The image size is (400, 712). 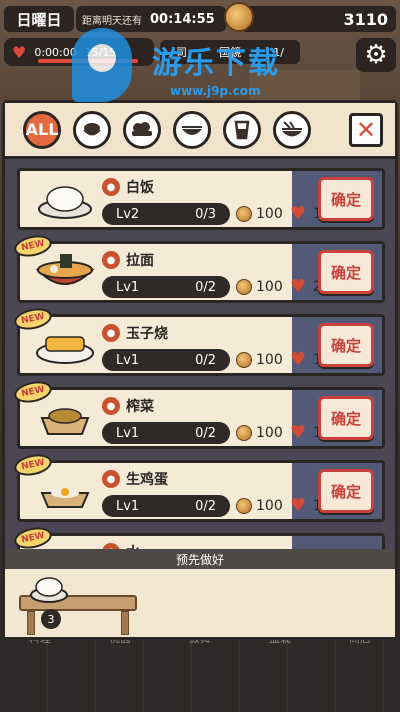 I want to click on prep-count-badge: 3, so click(x=51, y=619).